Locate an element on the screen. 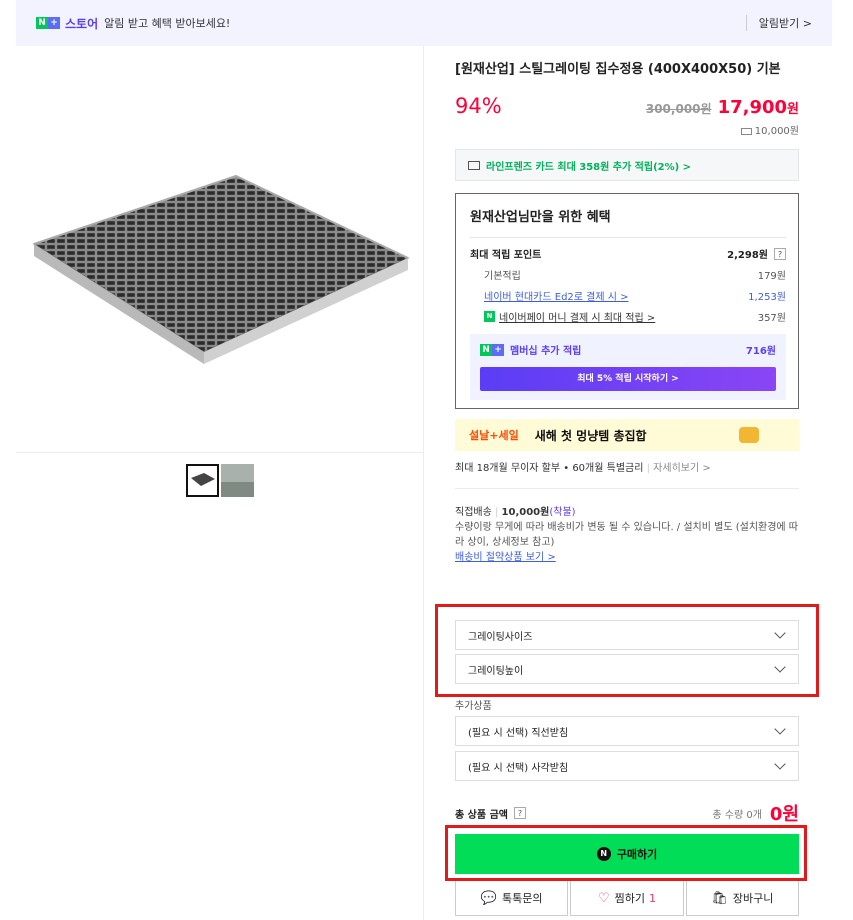  action-buttons: 💬 톡톡문의 ♡ 찜하기 1 🛍 장바구니 is located at coordinates (627, 898).